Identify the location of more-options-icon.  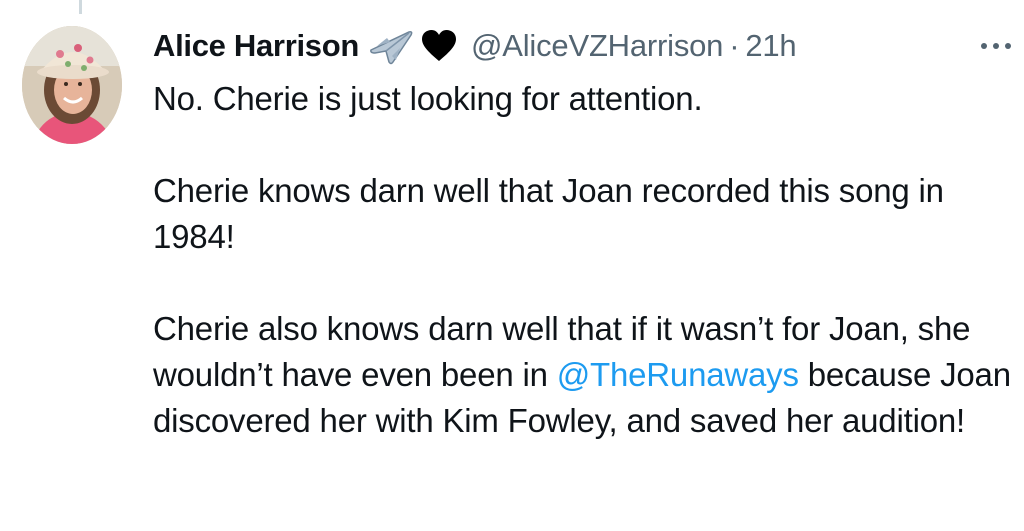
(996, 46).